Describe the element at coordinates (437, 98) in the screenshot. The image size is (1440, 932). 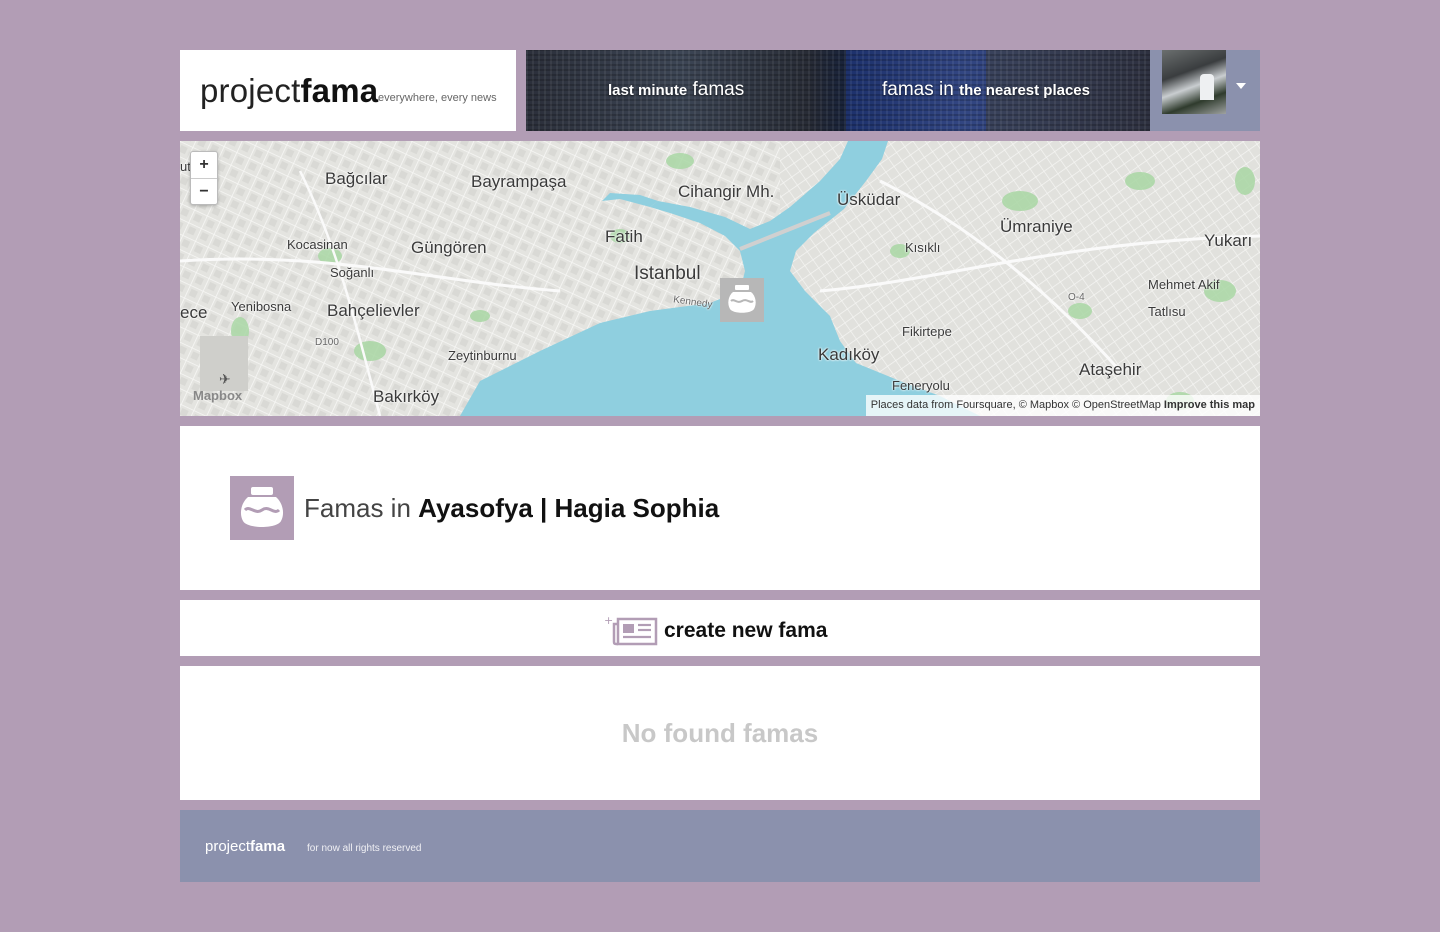
I see `logo-tagline: everywhere, every news` at that location.